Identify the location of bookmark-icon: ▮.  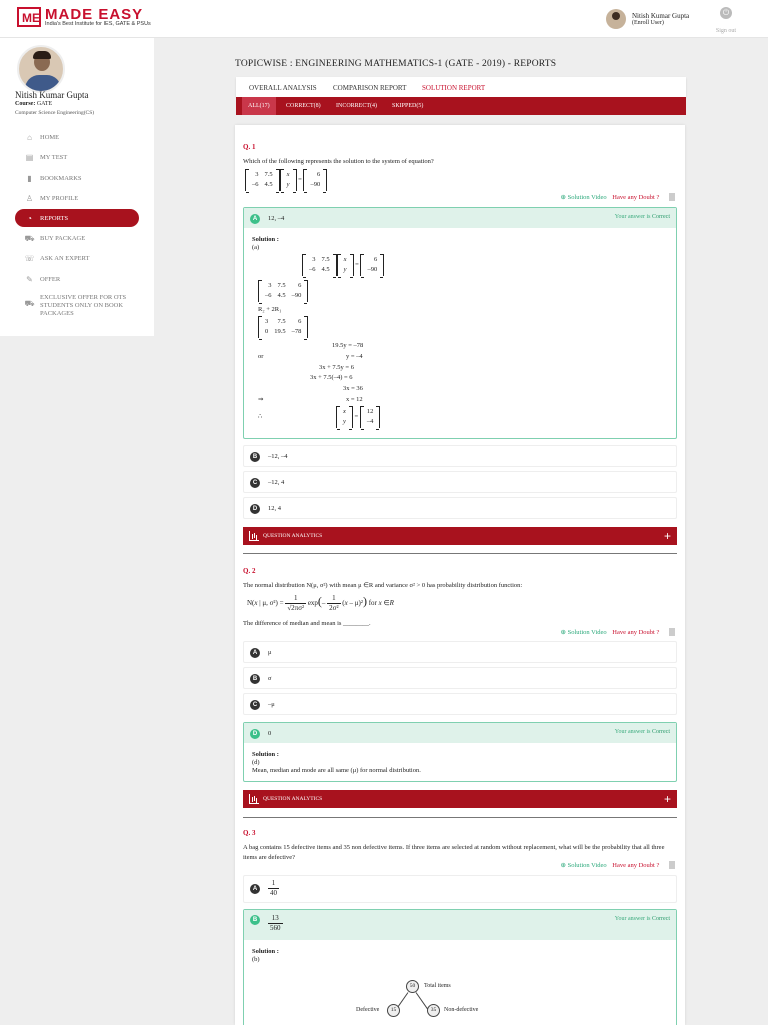
(29, 178).